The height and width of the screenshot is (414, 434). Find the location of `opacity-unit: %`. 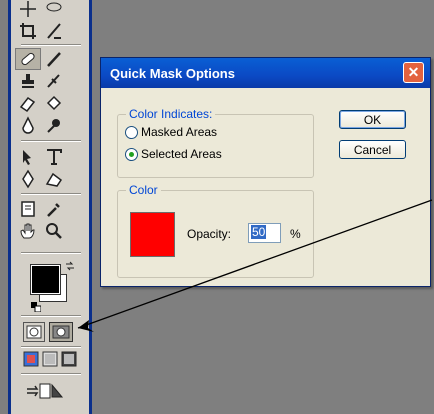

opacity-unit: % is located at coordinates (295, 234).